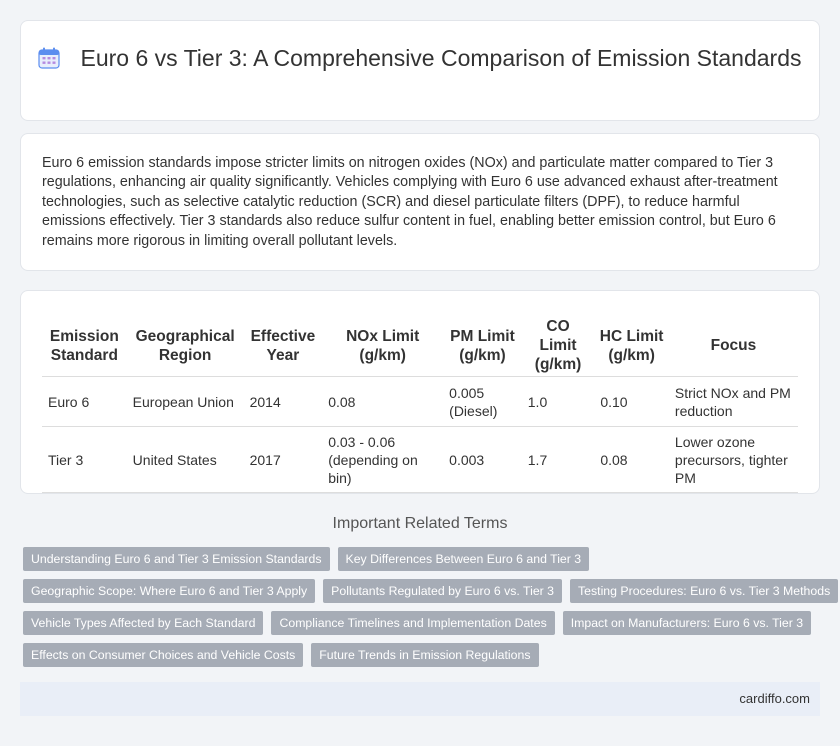 This screenshot has width=840, height=746. Describe the element at coordinates (631, 346) in the screenshot. I see `col-hc-limit: HC Limit (g/km)` at that location.